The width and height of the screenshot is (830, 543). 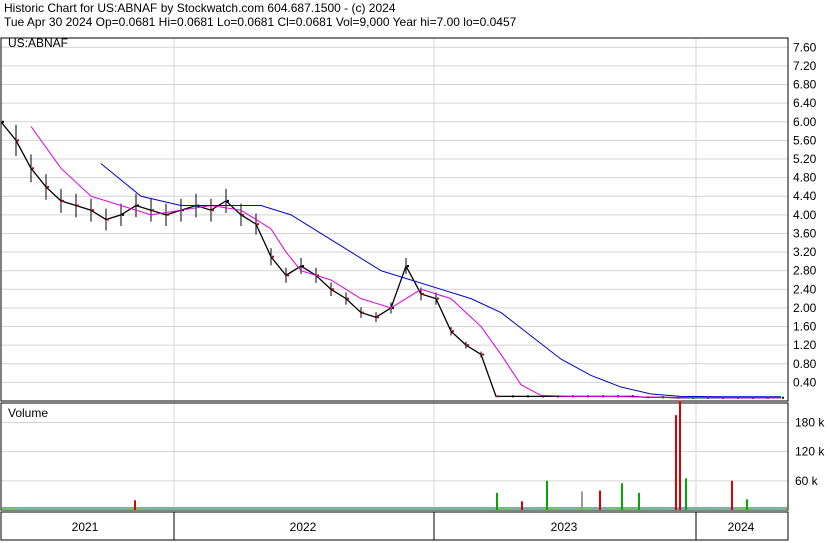 I want to click on price-tick-label: 0.40, so click(x=805, y=382).